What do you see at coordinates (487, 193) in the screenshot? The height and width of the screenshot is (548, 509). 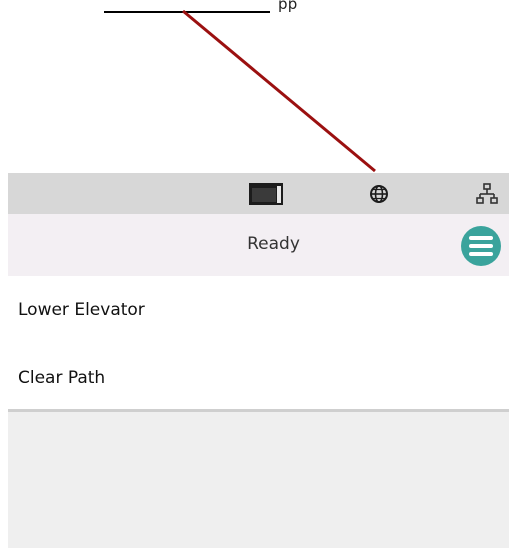 I see `network-icon` at bounding box center [487, 193].